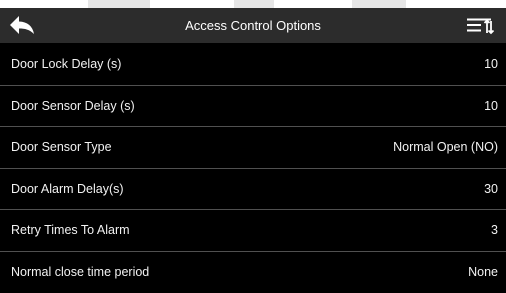  I want to click on top-edge, so click(253, 4).